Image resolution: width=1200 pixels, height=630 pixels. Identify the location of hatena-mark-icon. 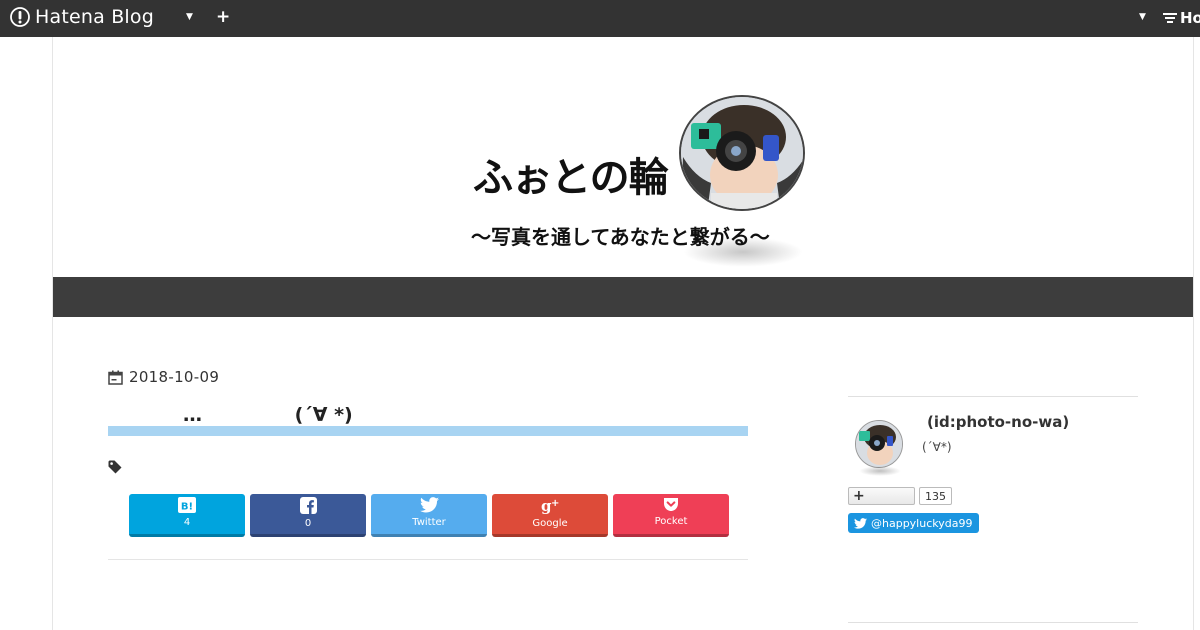
(1170, 18).